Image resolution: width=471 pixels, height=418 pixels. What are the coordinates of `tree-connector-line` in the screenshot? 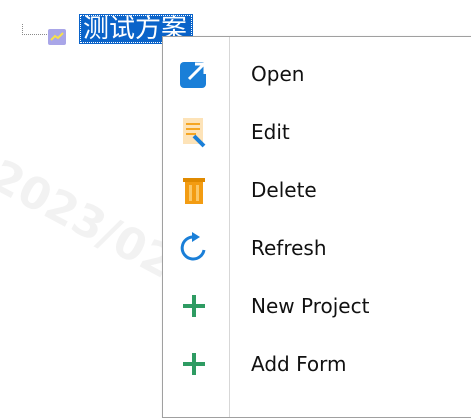 It's located at (35, 29).